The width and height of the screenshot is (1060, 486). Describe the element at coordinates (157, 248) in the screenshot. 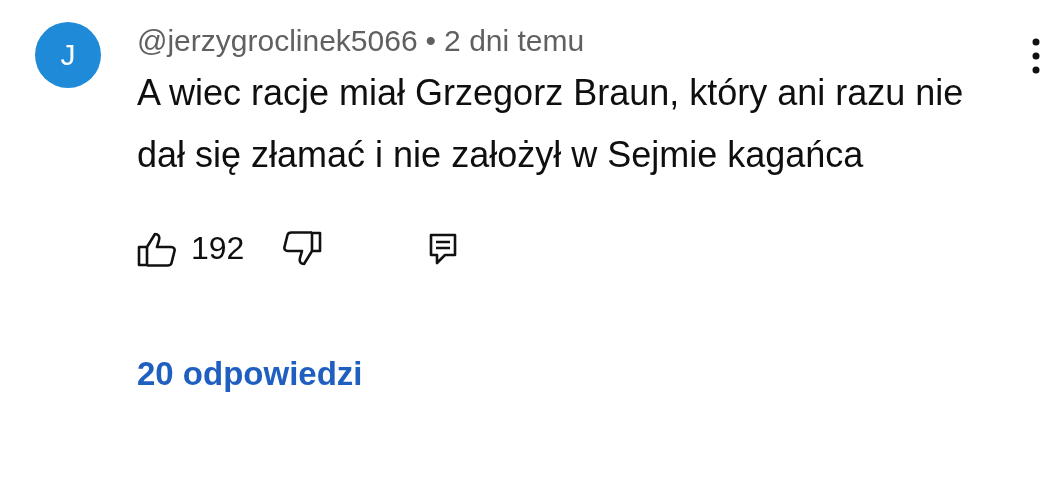

I see `thumbs-up-icon` at that location.